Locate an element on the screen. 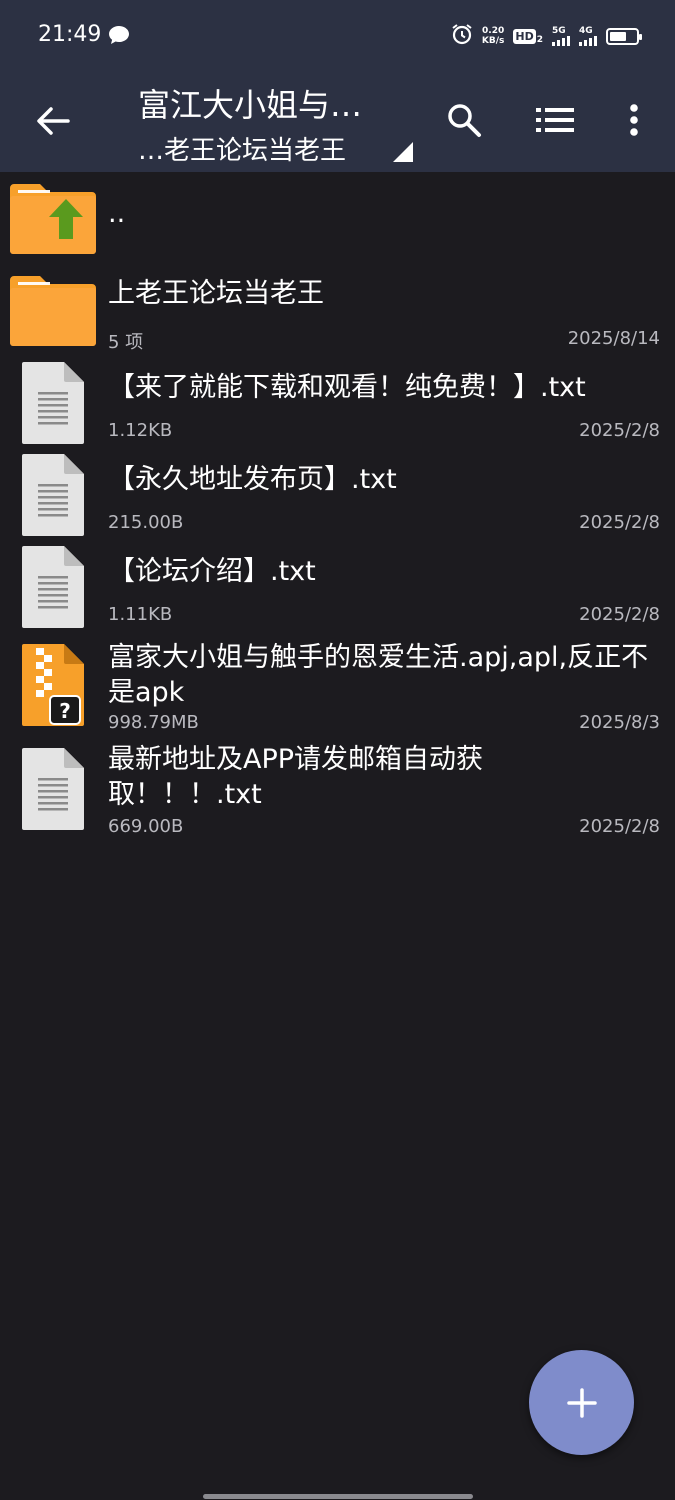  more-vert-icon is located at coordinates (634, 120).